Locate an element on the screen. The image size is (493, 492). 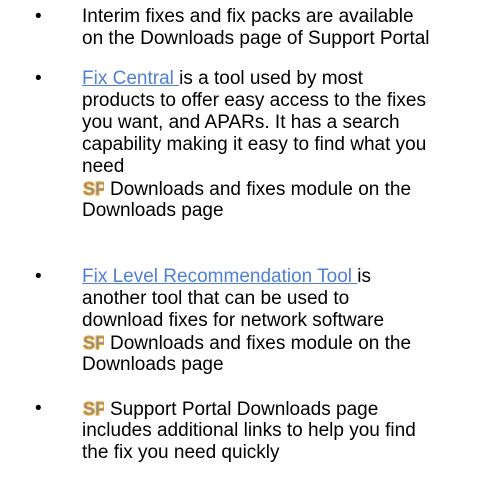
item-text: is a tool used by most is located at coordinates (271, 78).